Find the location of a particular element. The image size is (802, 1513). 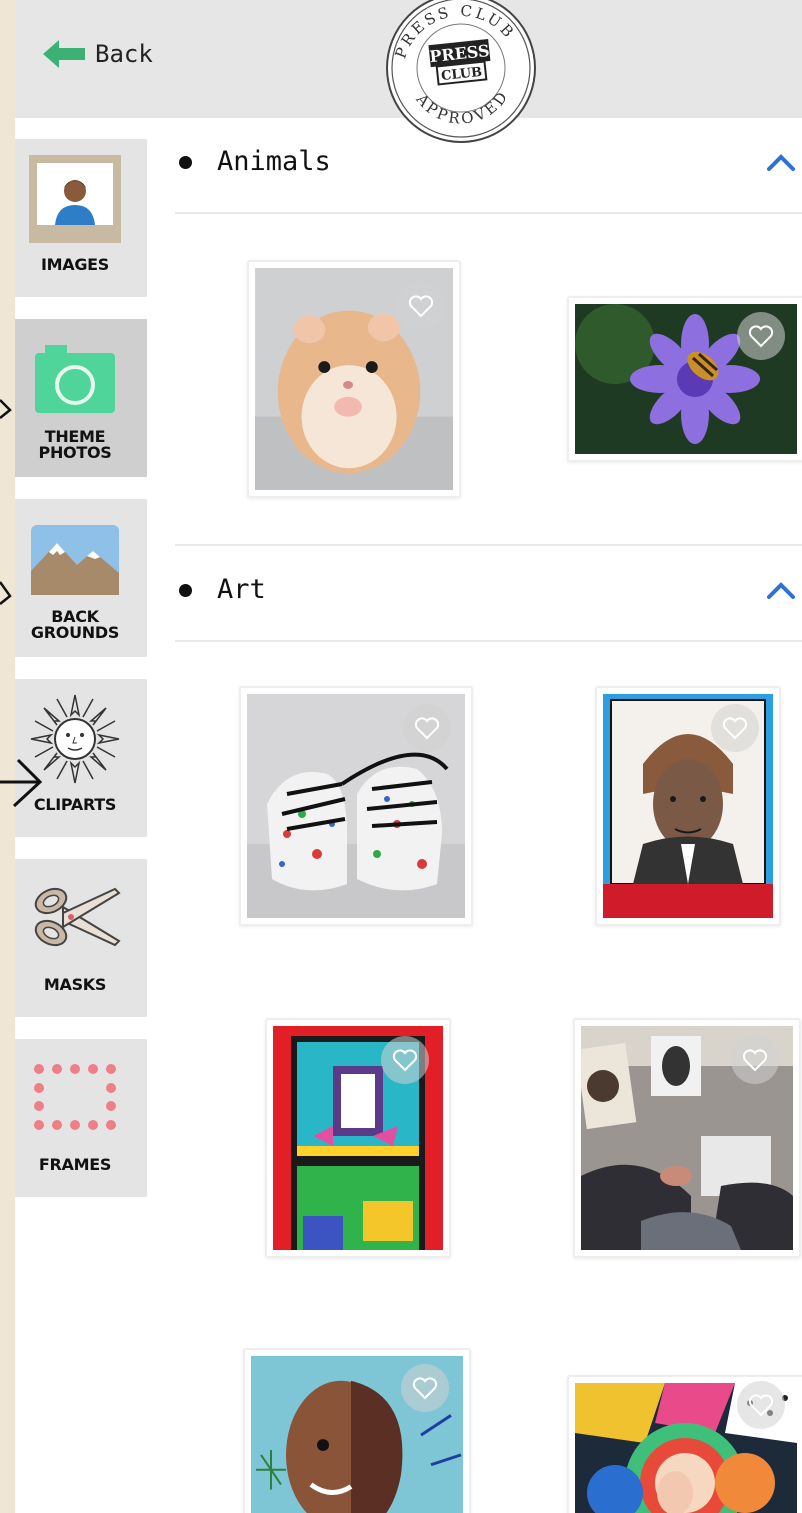

mountain-icon is located at coordinates (75, 560).